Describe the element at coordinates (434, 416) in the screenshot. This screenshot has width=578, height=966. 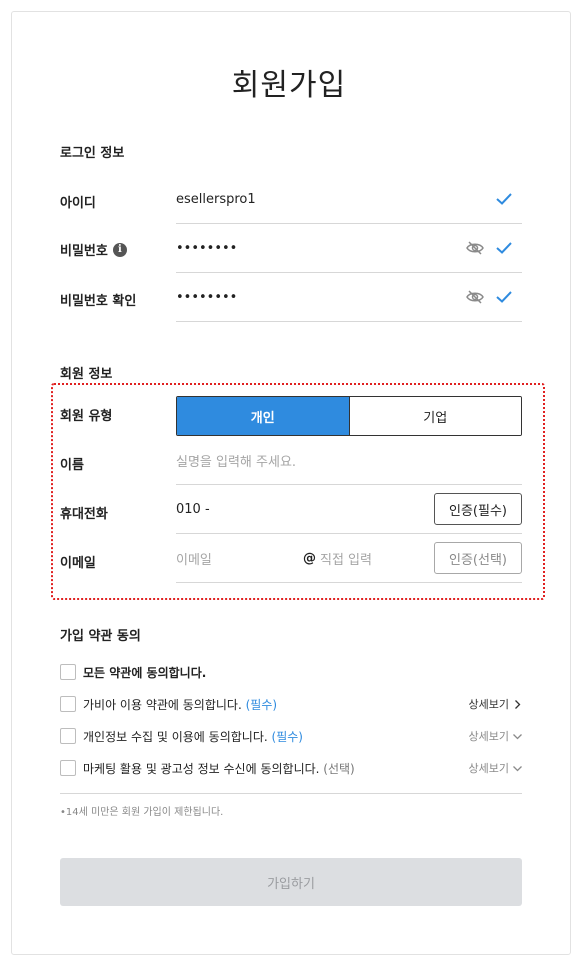
I see `member-type-business-button: 기업` at that location.